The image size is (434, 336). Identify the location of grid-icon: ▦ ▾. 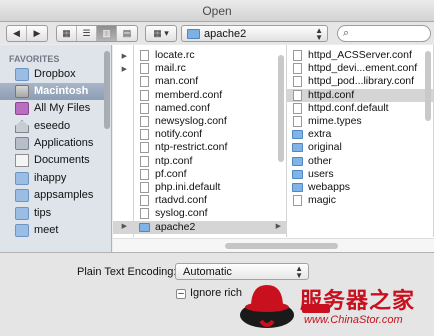
(161, 33).